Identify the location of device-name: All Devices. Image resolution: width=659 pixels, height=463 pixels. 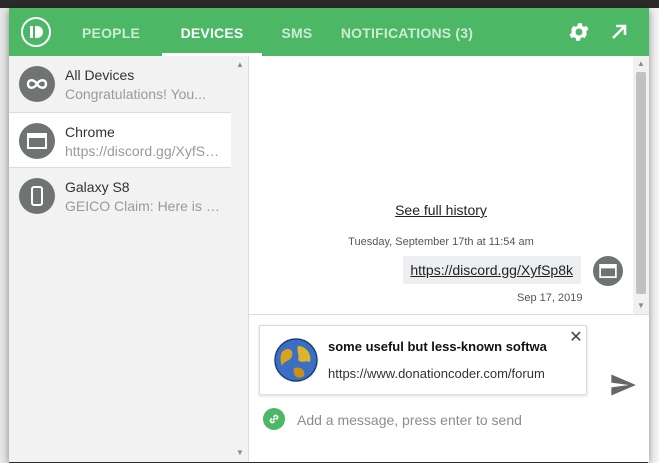
(100, 75).